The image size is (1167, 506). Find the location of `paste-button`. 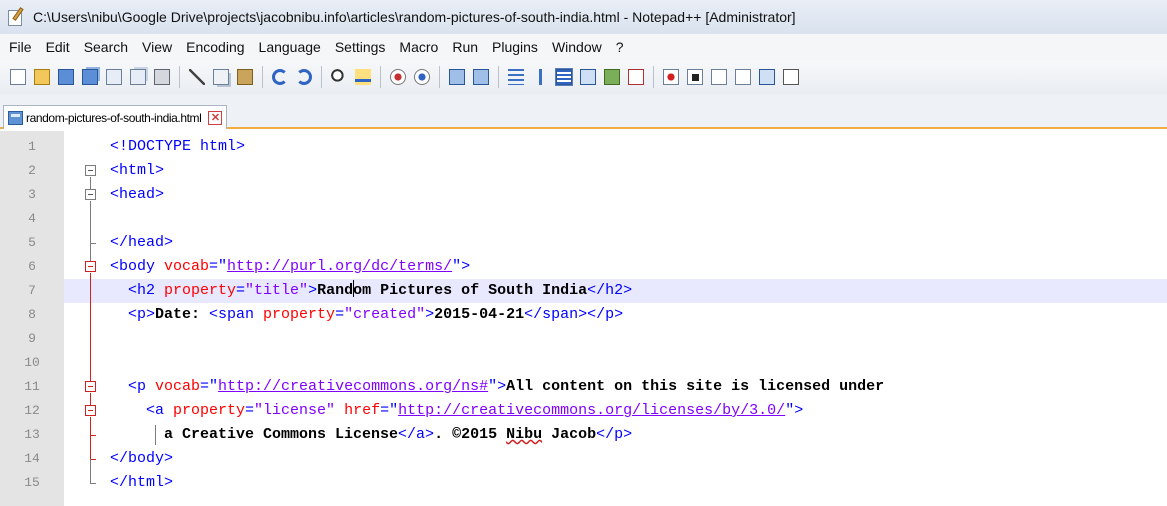

paste-button is located at coordinates (245, 77).